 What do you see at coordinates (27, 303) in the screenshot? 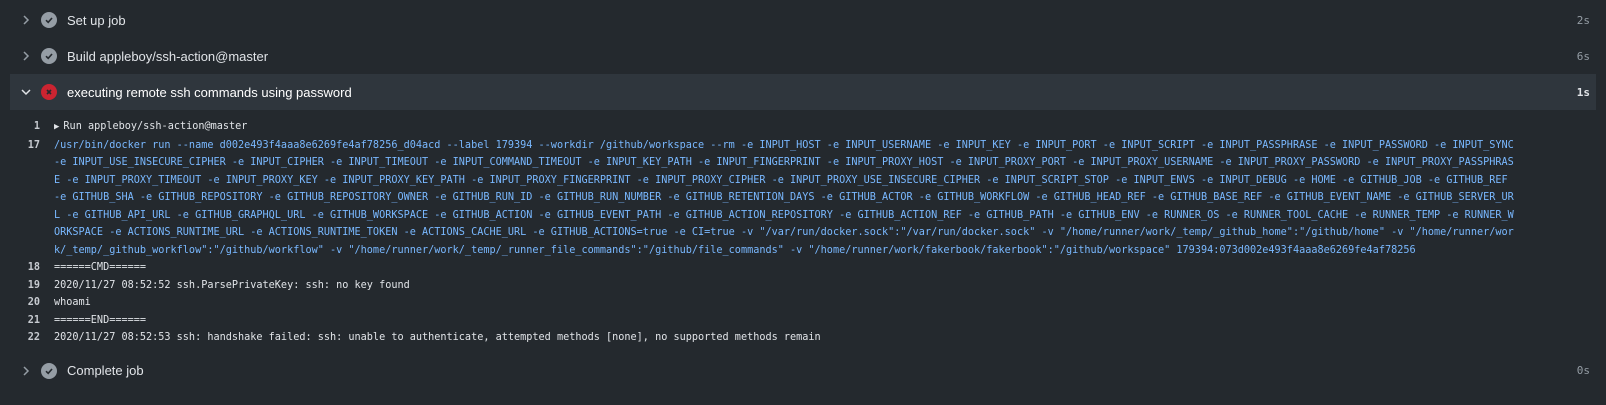
I see `line-number: 20` at bounding box center [27, 303].